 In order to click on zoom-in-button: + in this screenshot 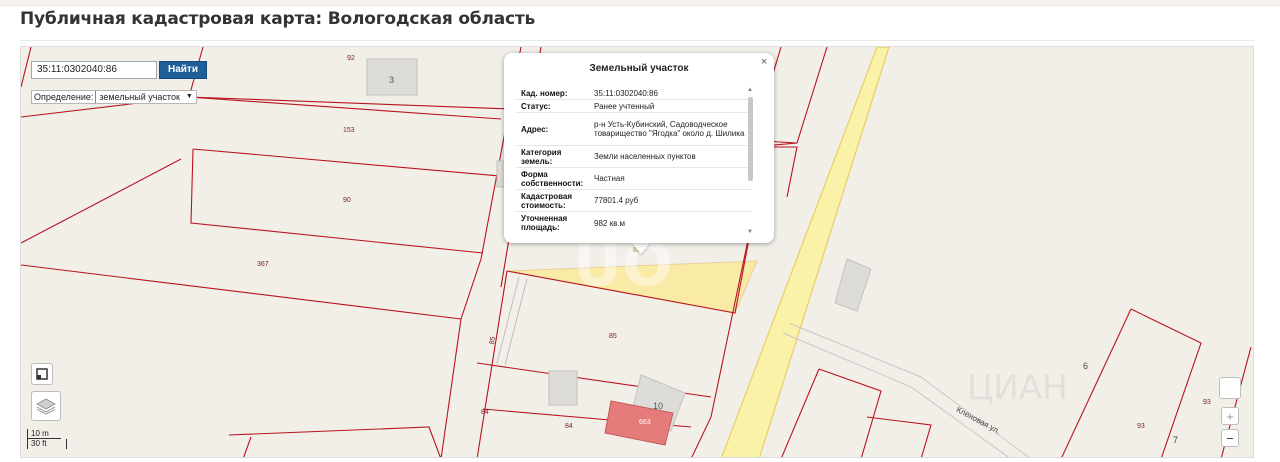, I will do `click(1230, 416)`.